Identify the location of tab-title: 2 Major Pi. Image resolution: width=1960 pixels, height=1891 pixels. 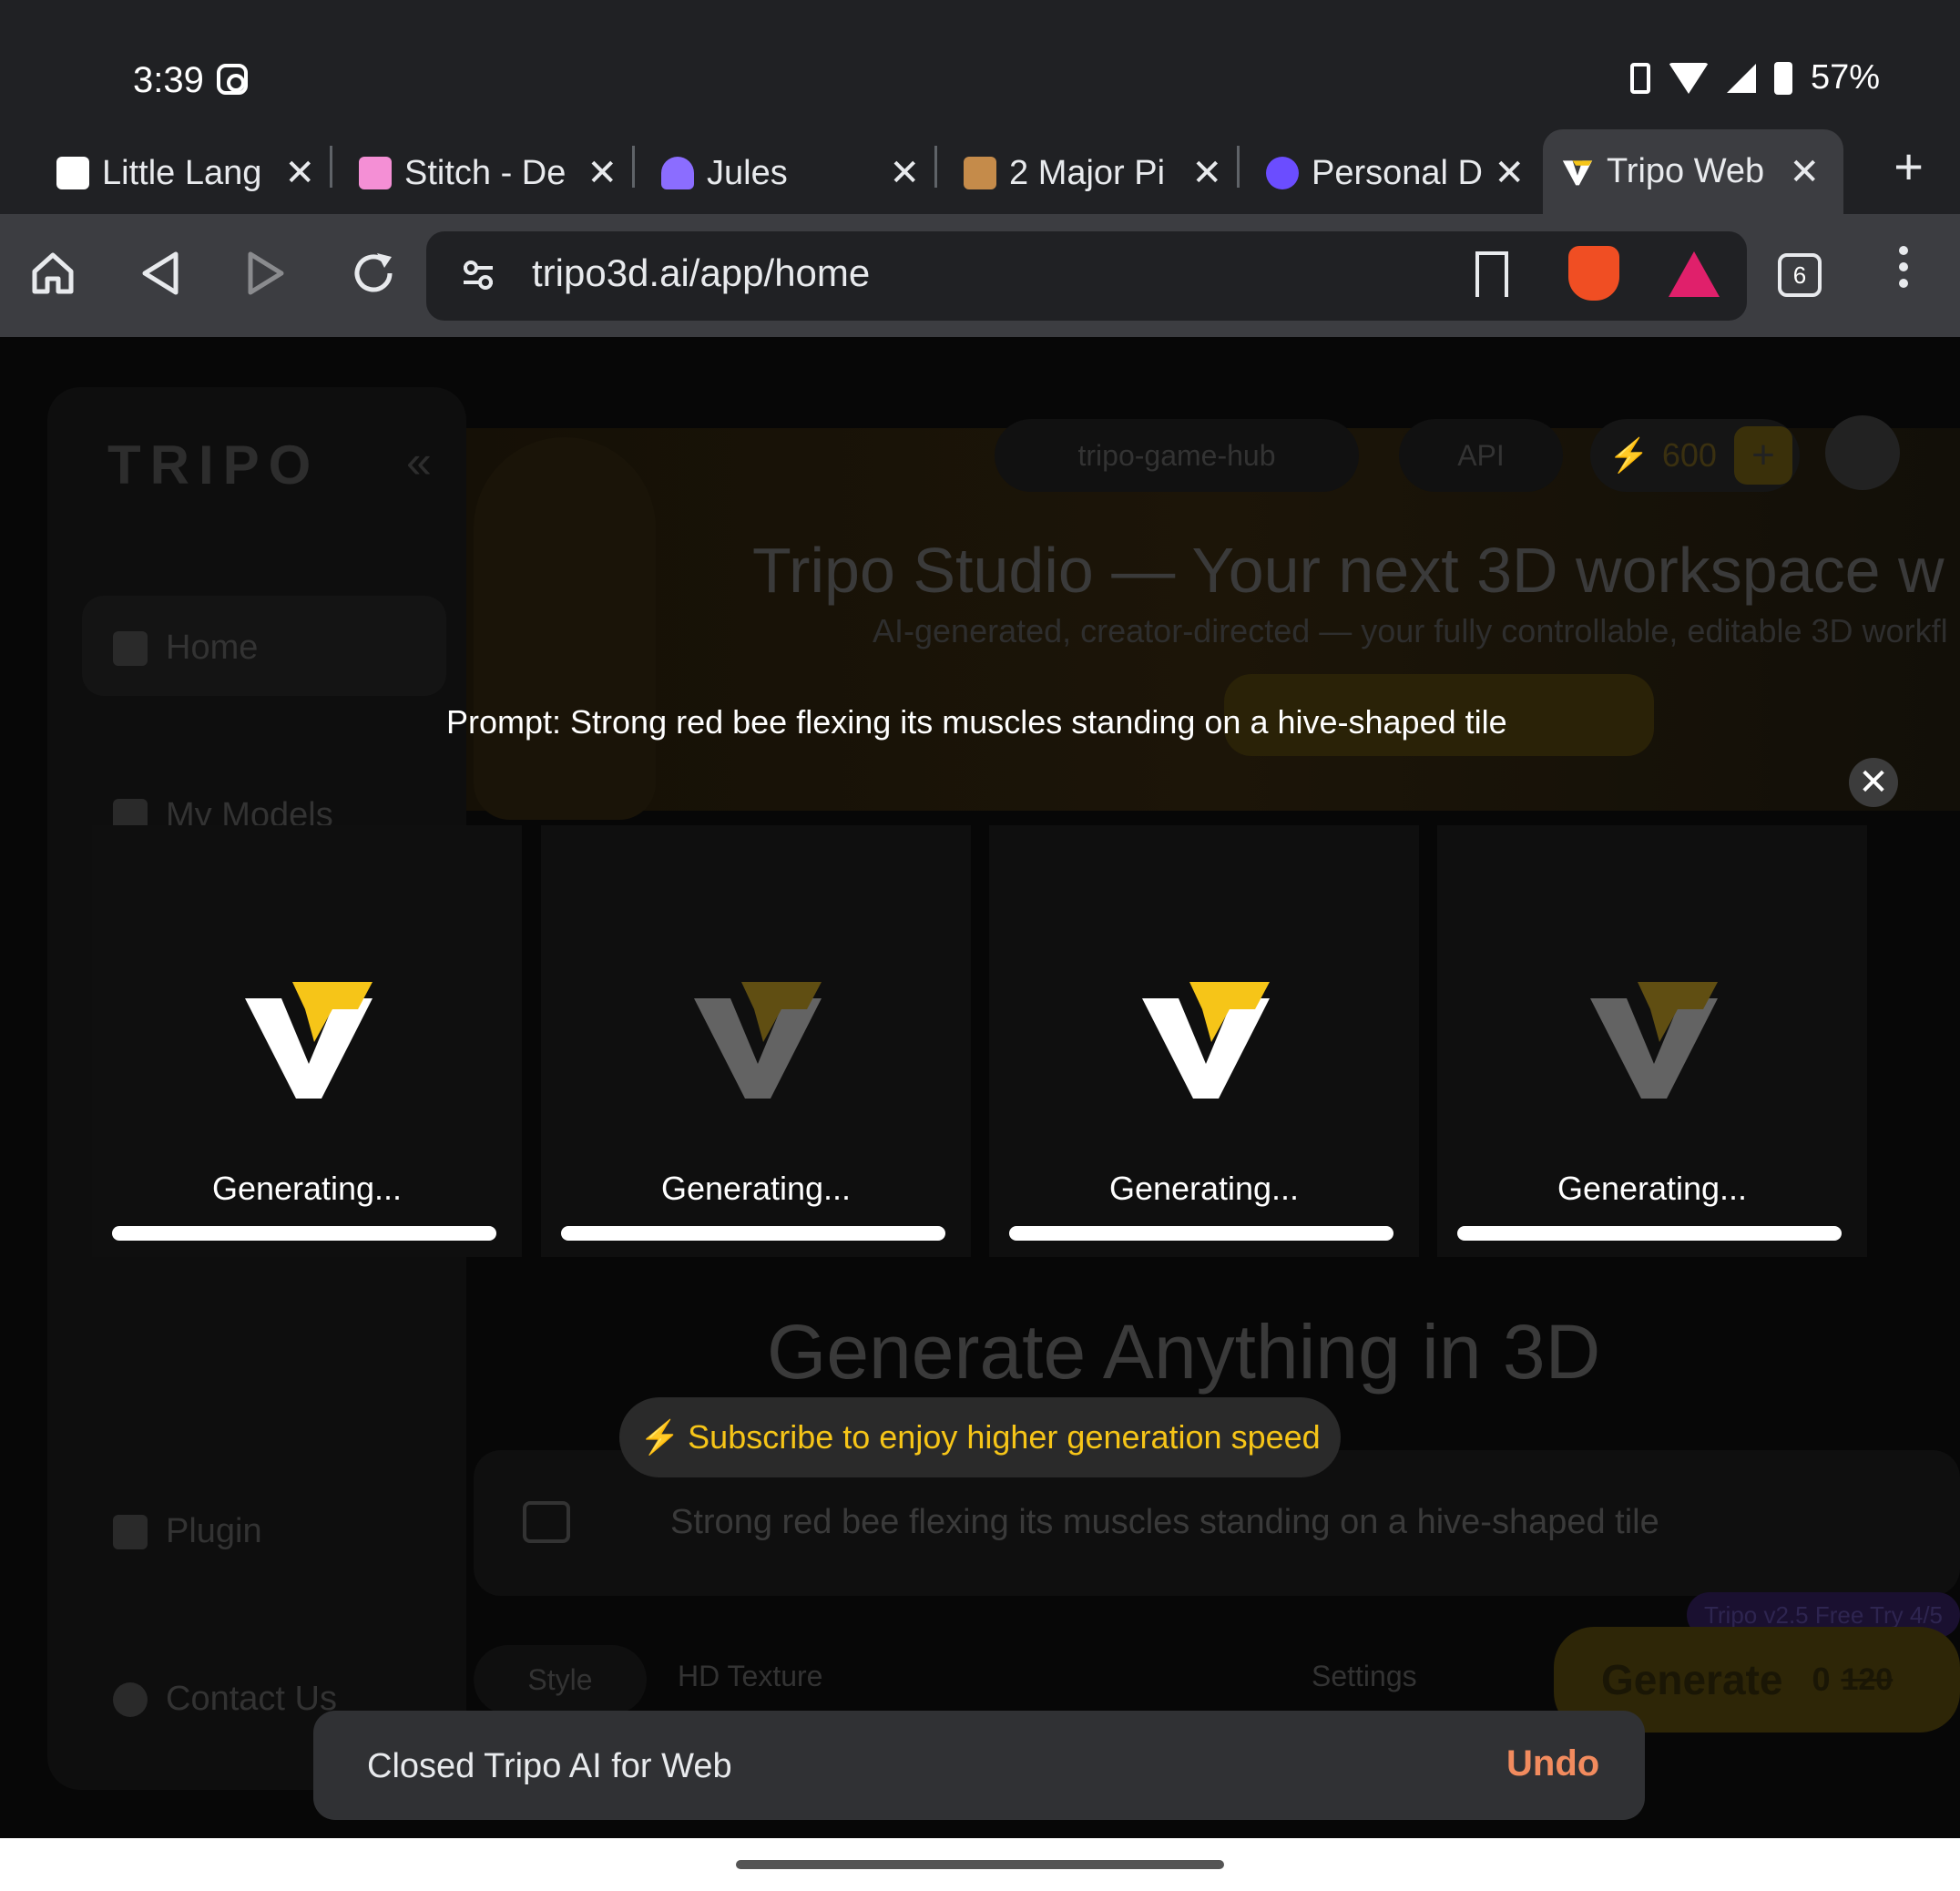
(1088, 172).